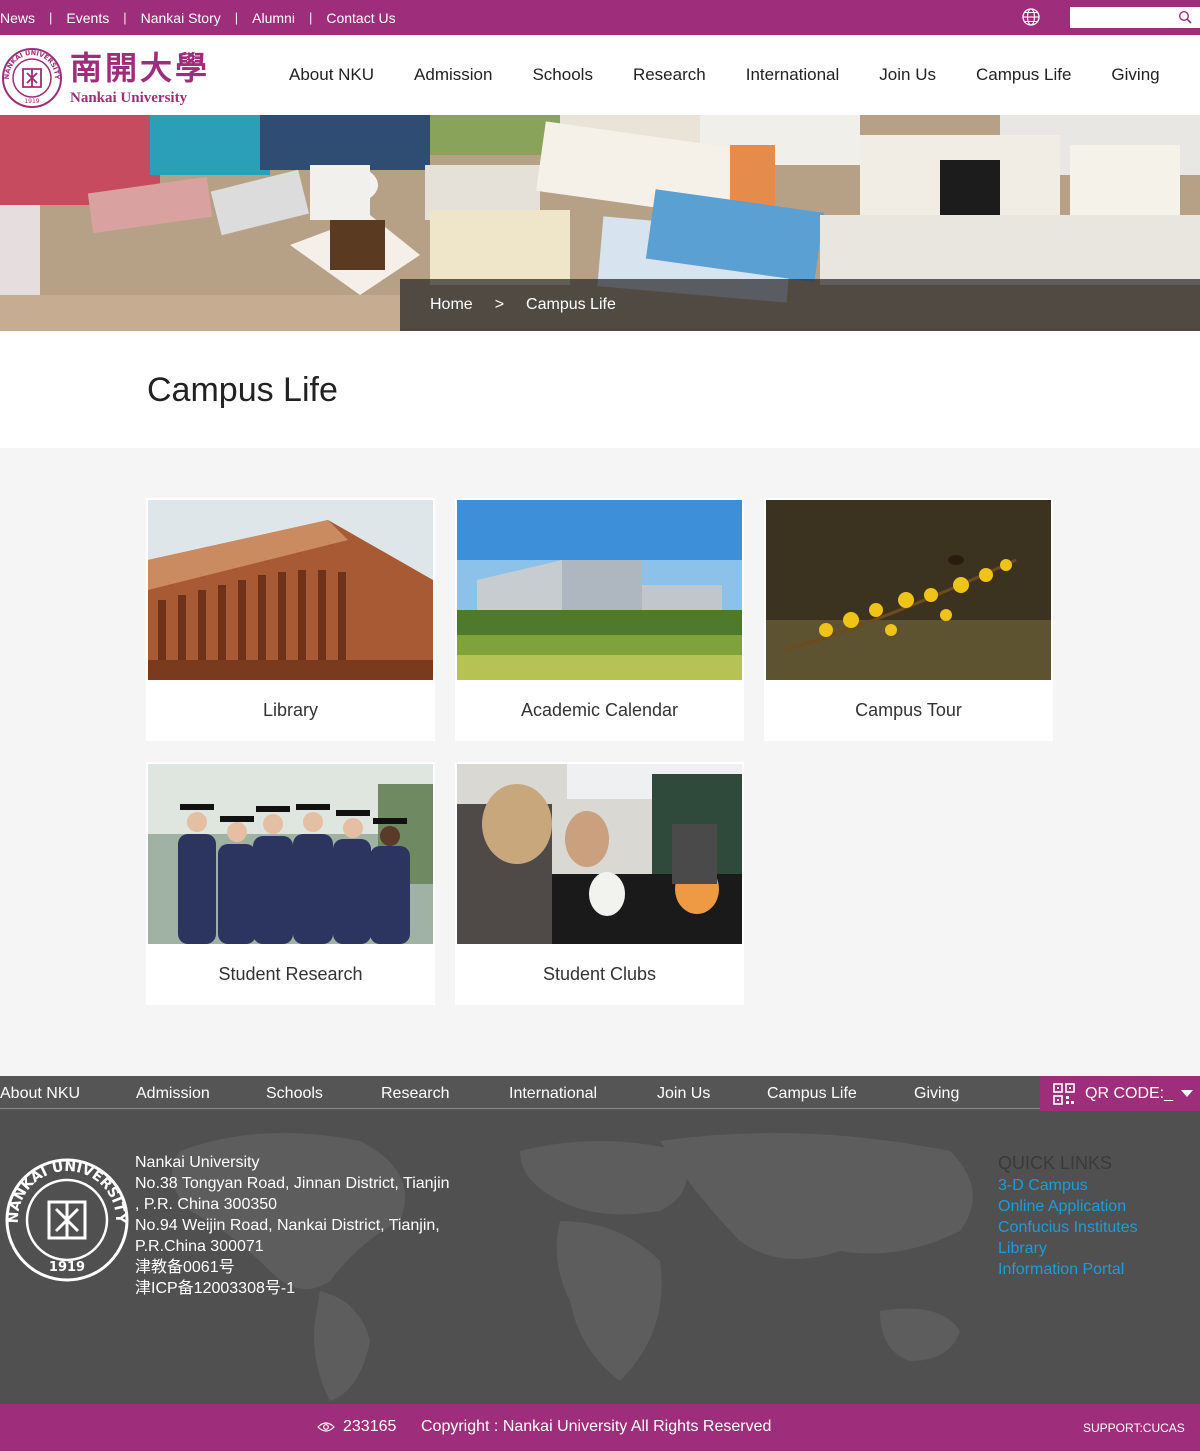 The height and width of the screenshot is (1451, 1200). What do you see at coordinates (600, 223) in the screenshot?
I see `hero-banner: Home > Campus Life` at bounding box center [600, 223].